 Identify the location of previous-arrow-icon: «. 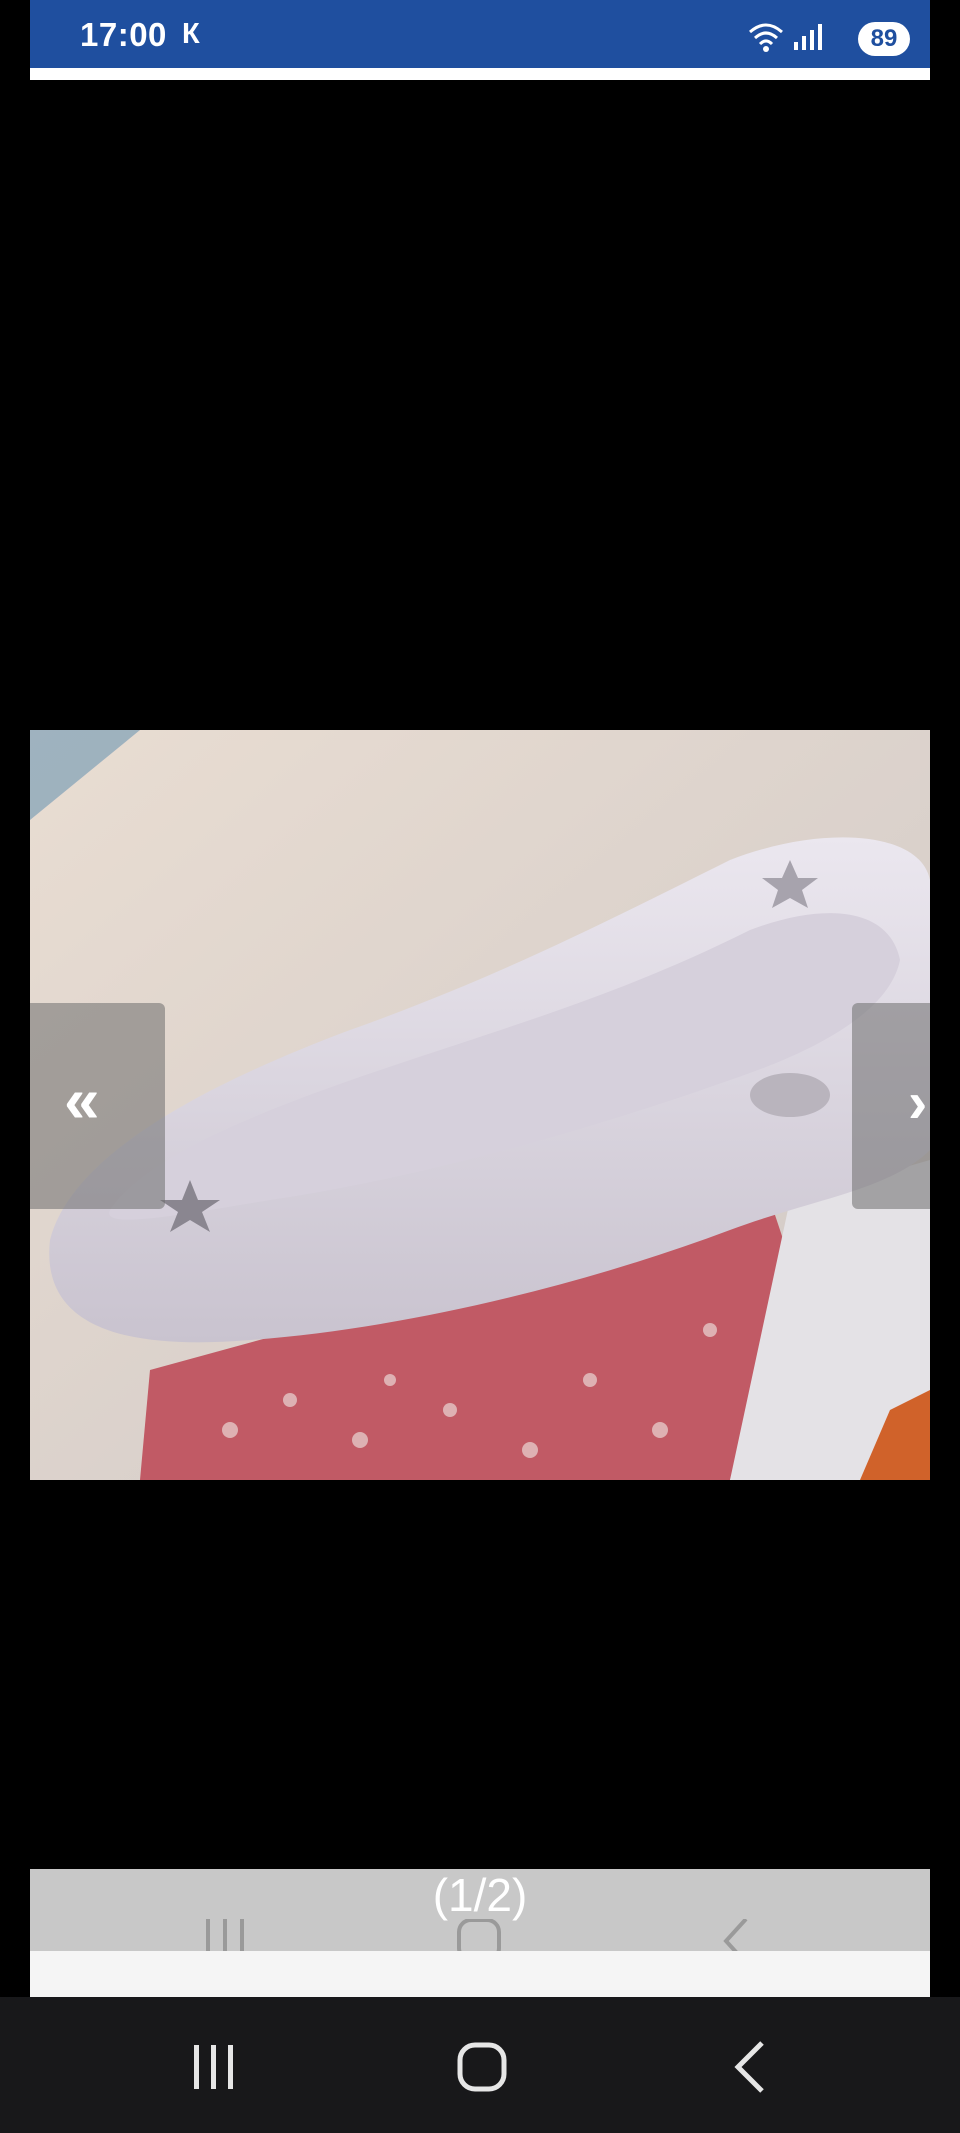
(82, 1100).